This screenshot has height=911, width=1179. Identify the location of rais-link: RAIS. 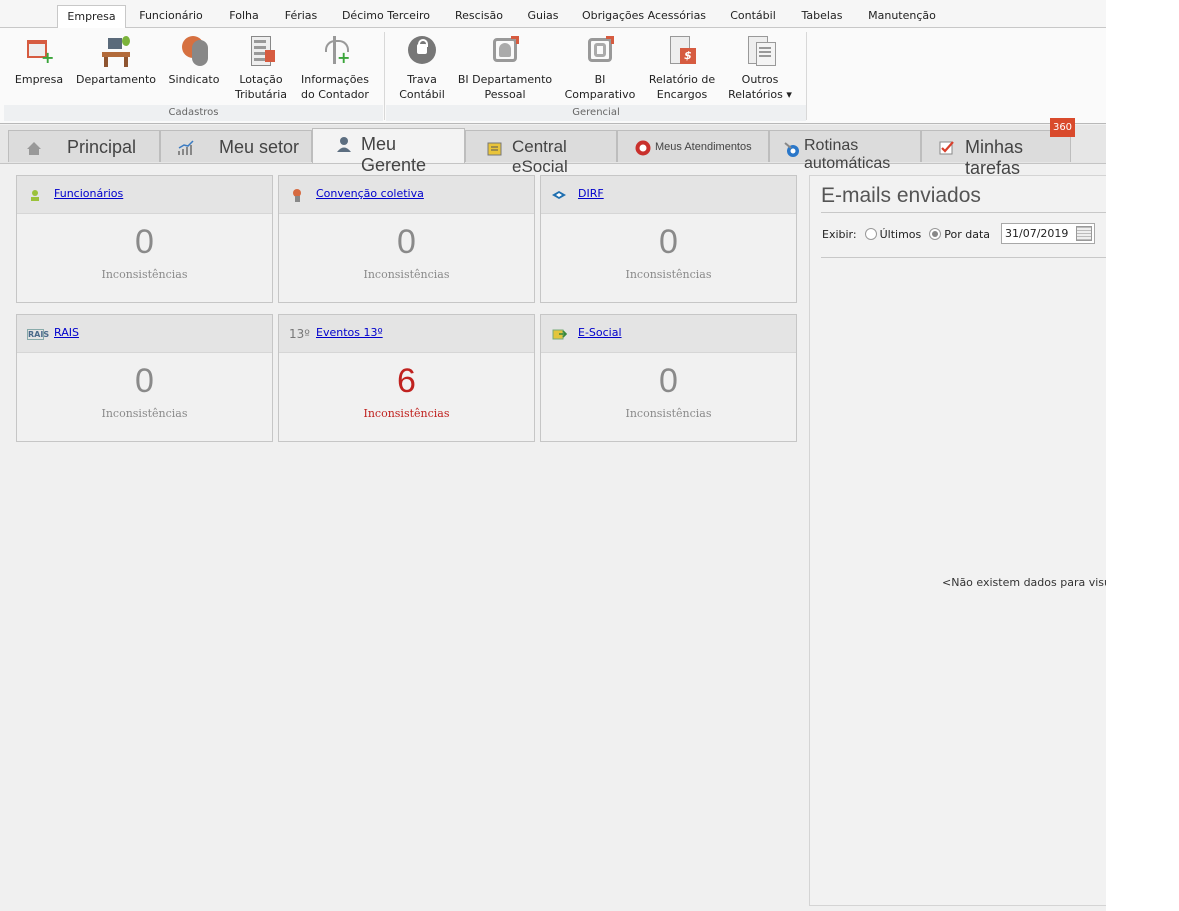
(66, 332).